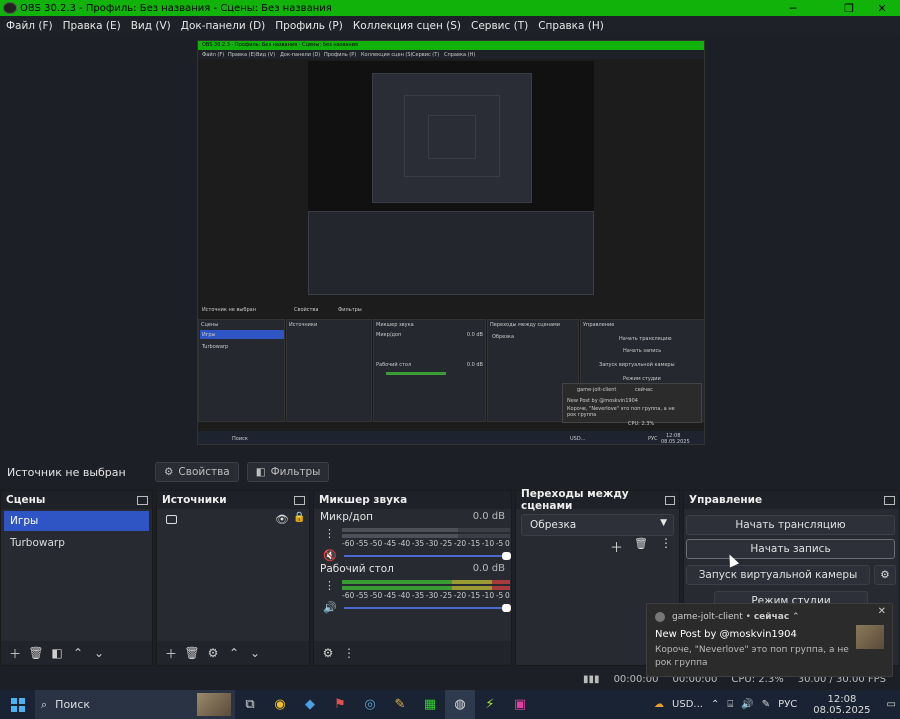 The width and height of the screenshot is (900, 719). What do you see at coordinates (233, 578) in the screenshot?
I see `sources-dock: Источники 👁 🔒 ＋ 🗑 ⚙ ⌃ ⌄` at bounding box center [233, 578].